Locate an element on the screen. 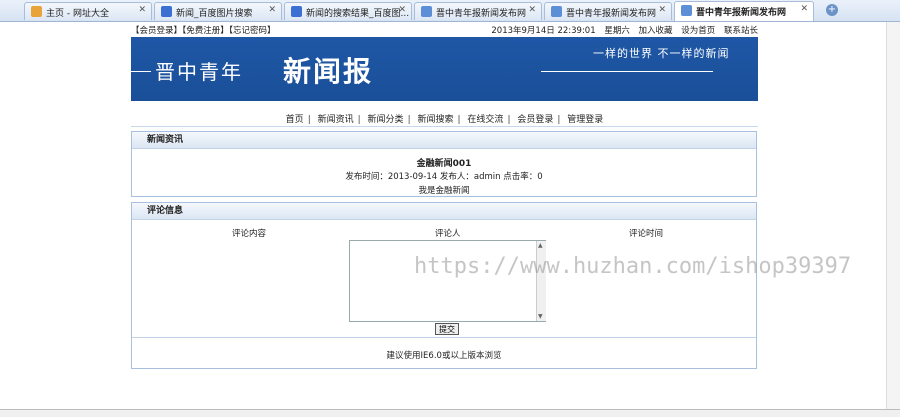 The image size is (900, 417). submit-comment-button: 提交 is located at coordinates (447, 329).